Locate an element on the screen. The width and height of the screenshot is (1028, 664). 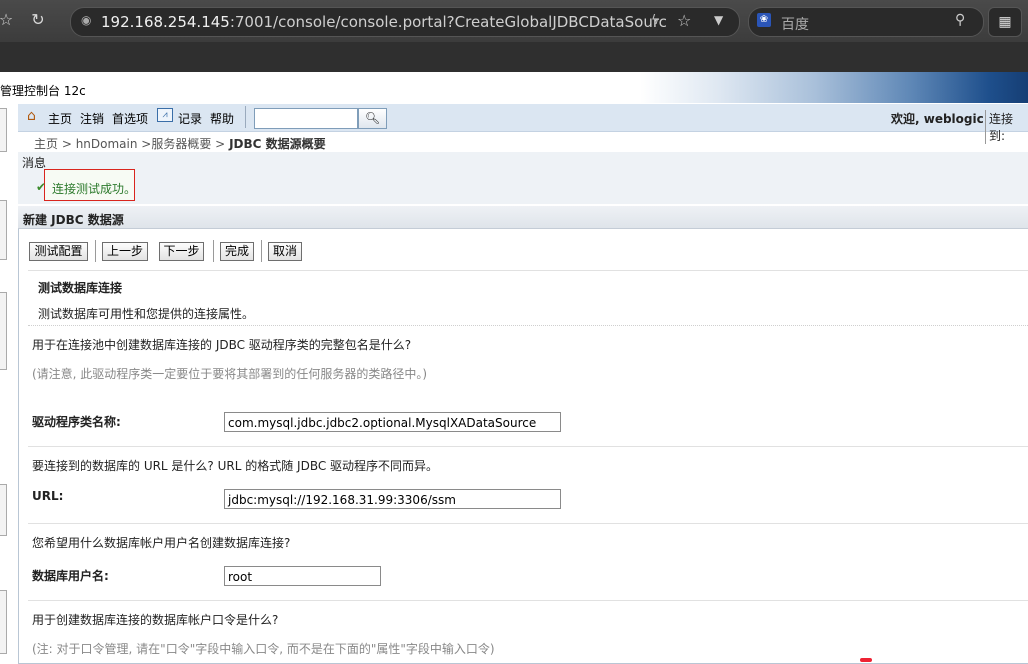
url-label: URL: is located at coordinates (48, 496).